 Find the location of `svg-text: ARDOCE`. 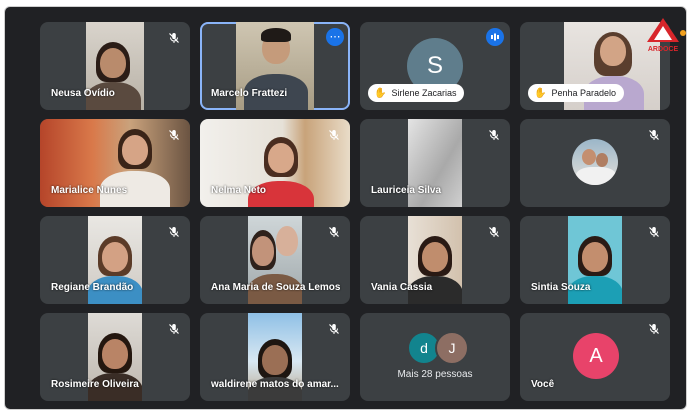

svg-text: ARDOCE is located at coordinates (663, 49).